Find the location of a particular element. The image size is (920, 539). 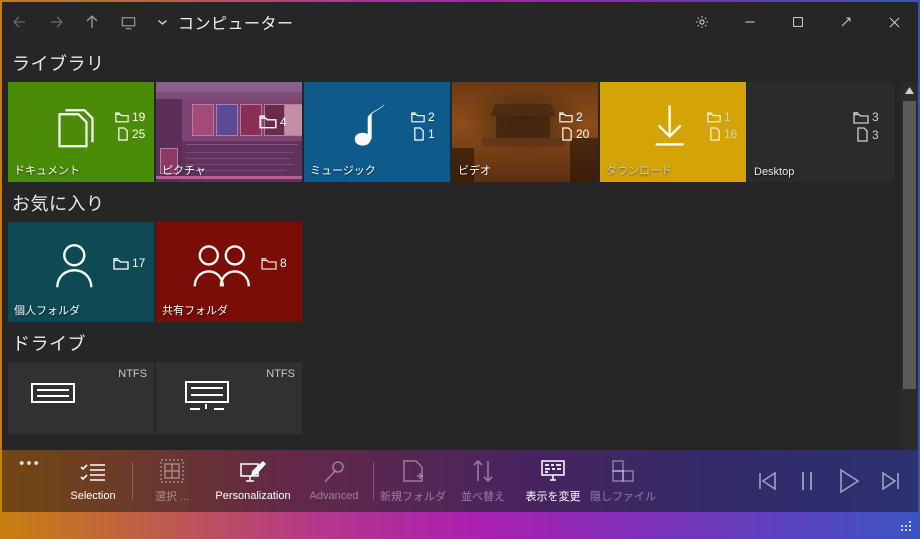

person-icon is located at coordinates (74, 267).